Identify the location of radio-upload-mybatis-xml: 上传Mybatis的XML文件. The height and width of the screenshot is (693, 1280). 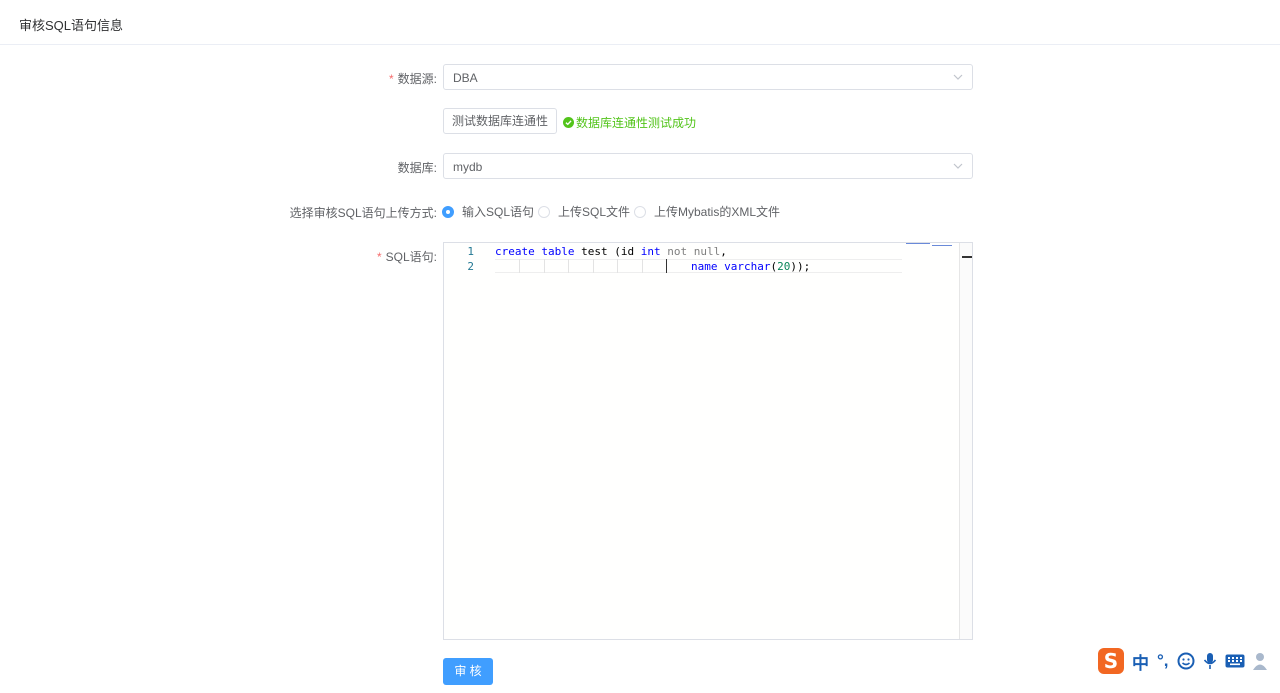
(707, 211).